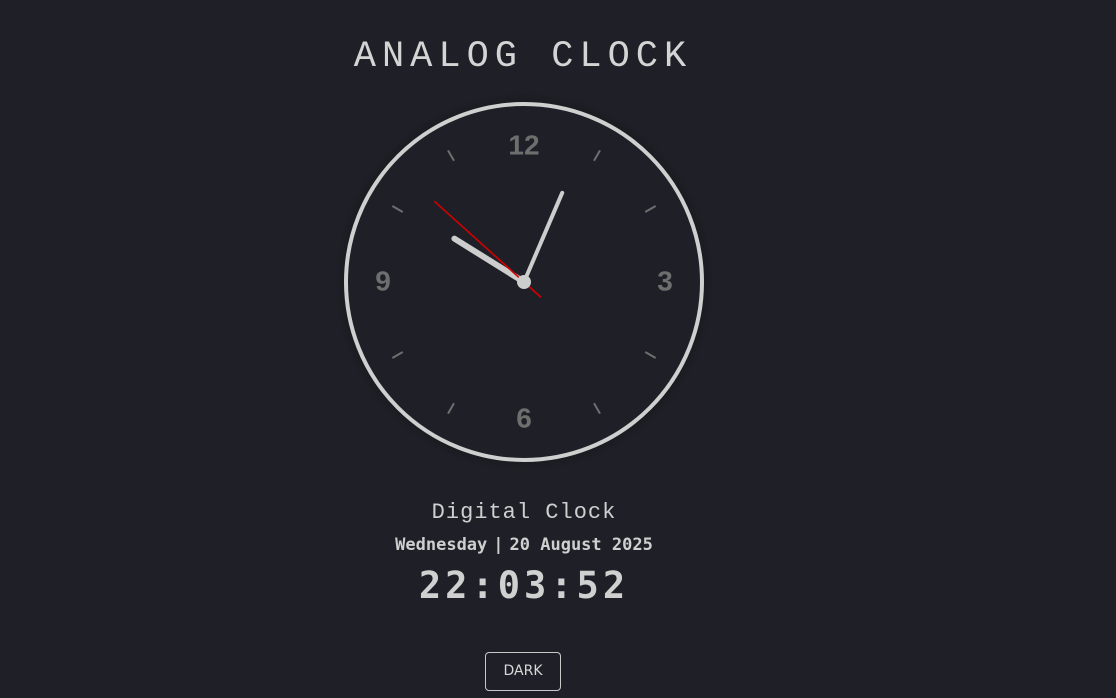 This screenshot has height=698, width=1116. Describe the element at coordinates (441, 545) in the screenshot. I see `weekday: Wednesday` at that location.